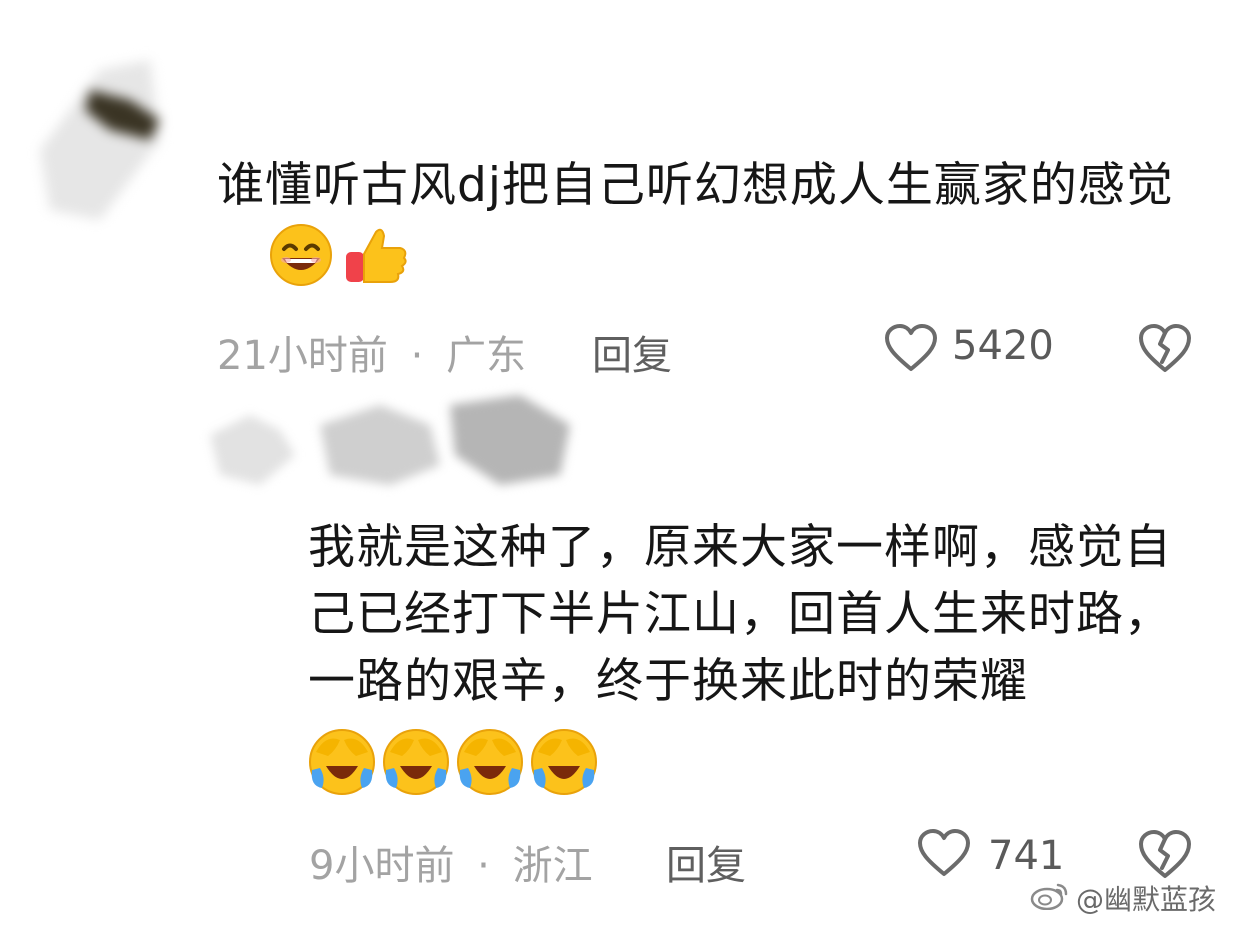  I want to click on weibo-logo-icon, so click(1050, 898).